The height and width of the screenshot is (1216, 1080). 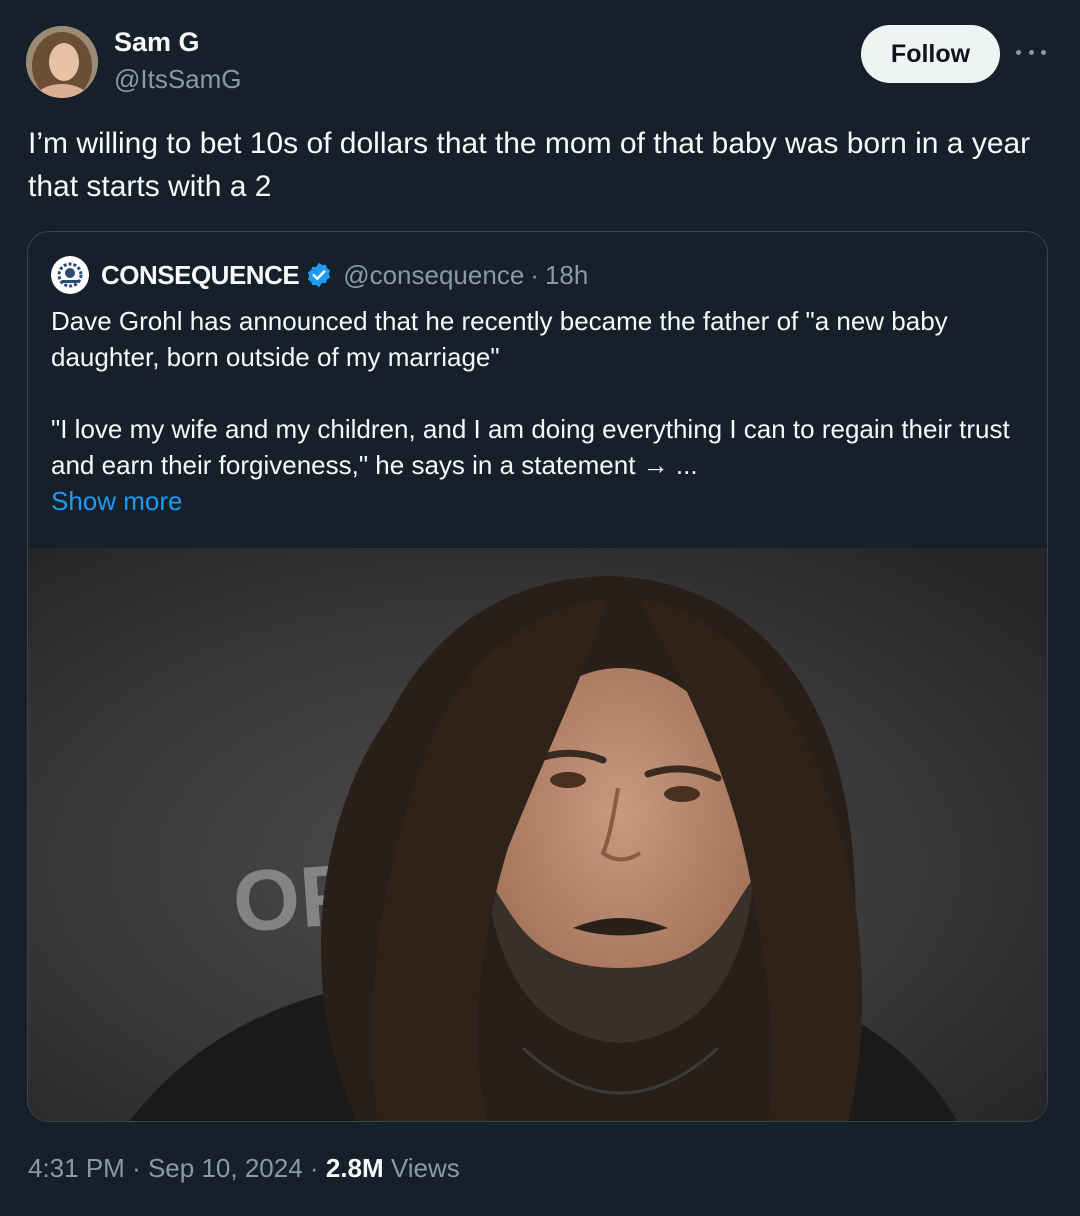 I want to click on quote-header: CONSEQUENCE @consequence · 18h, so click(x=319, y=275).